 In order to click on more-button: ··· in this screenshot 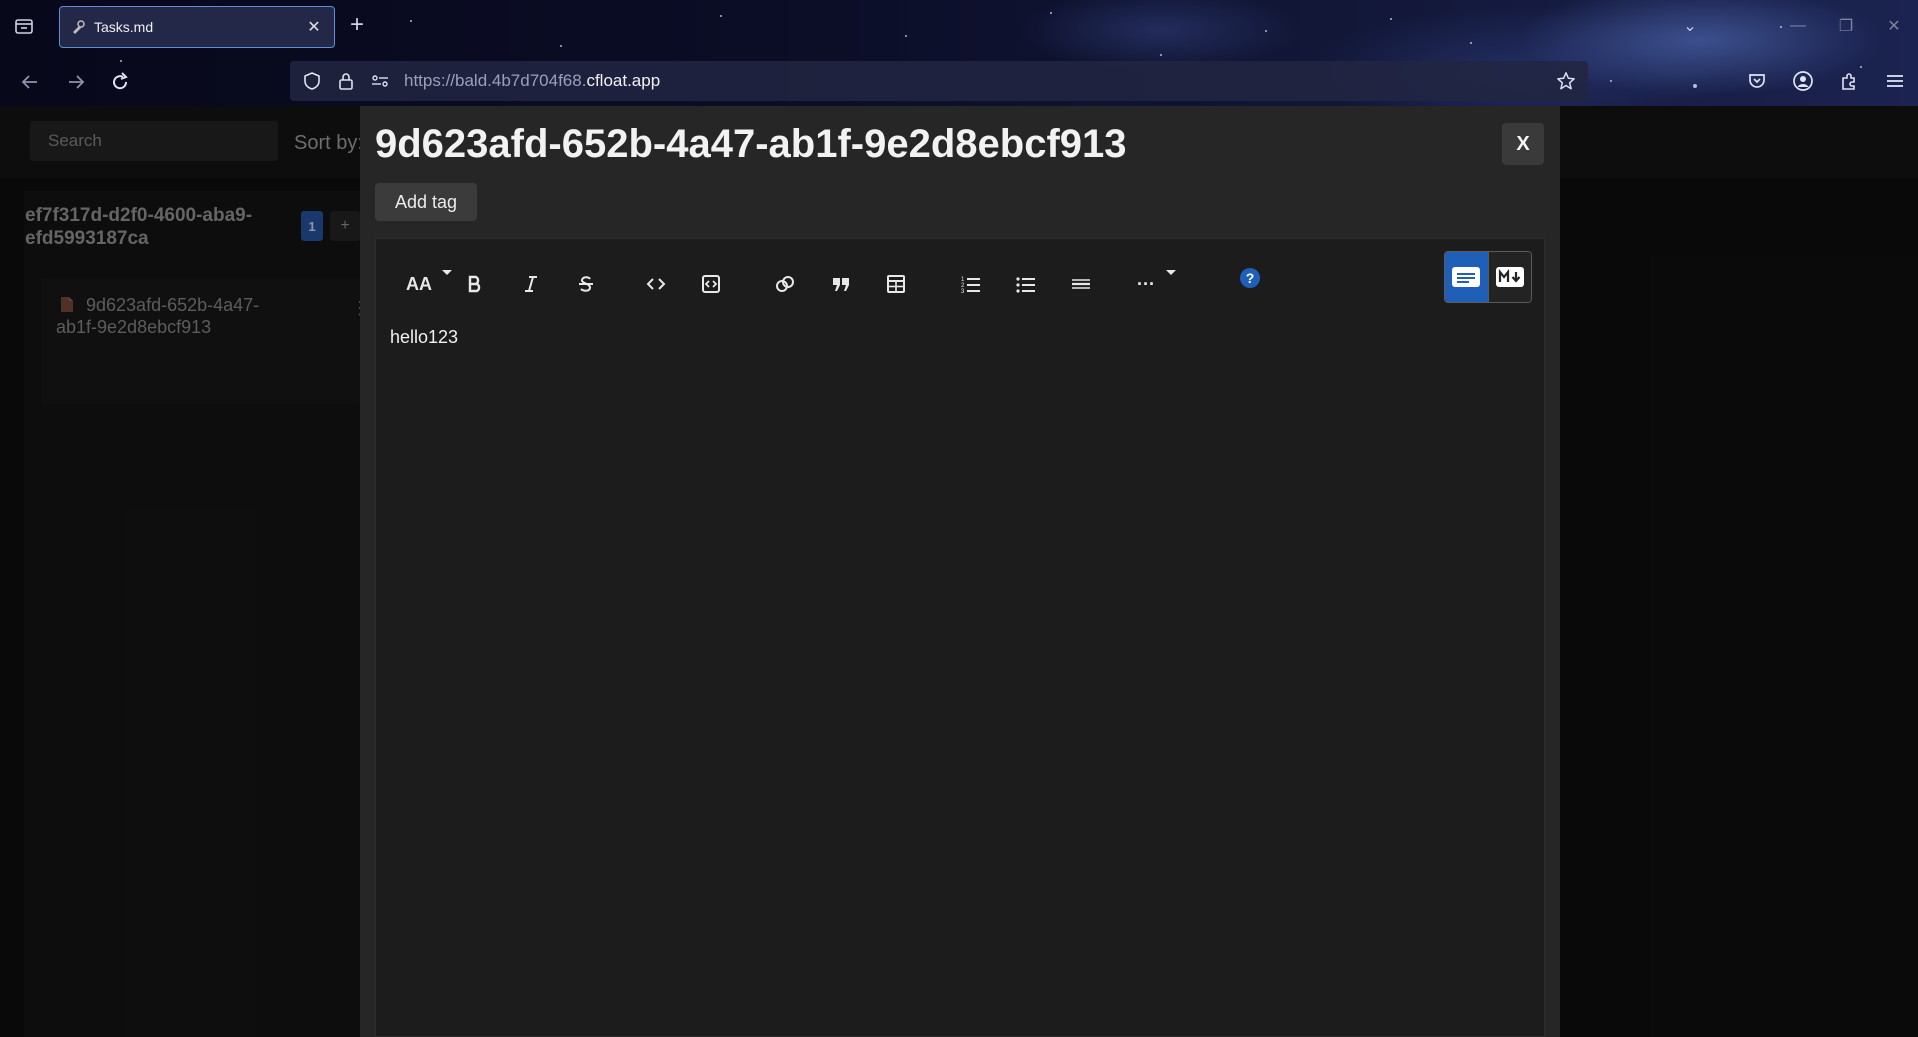, I will do `click(1146, 284)`.